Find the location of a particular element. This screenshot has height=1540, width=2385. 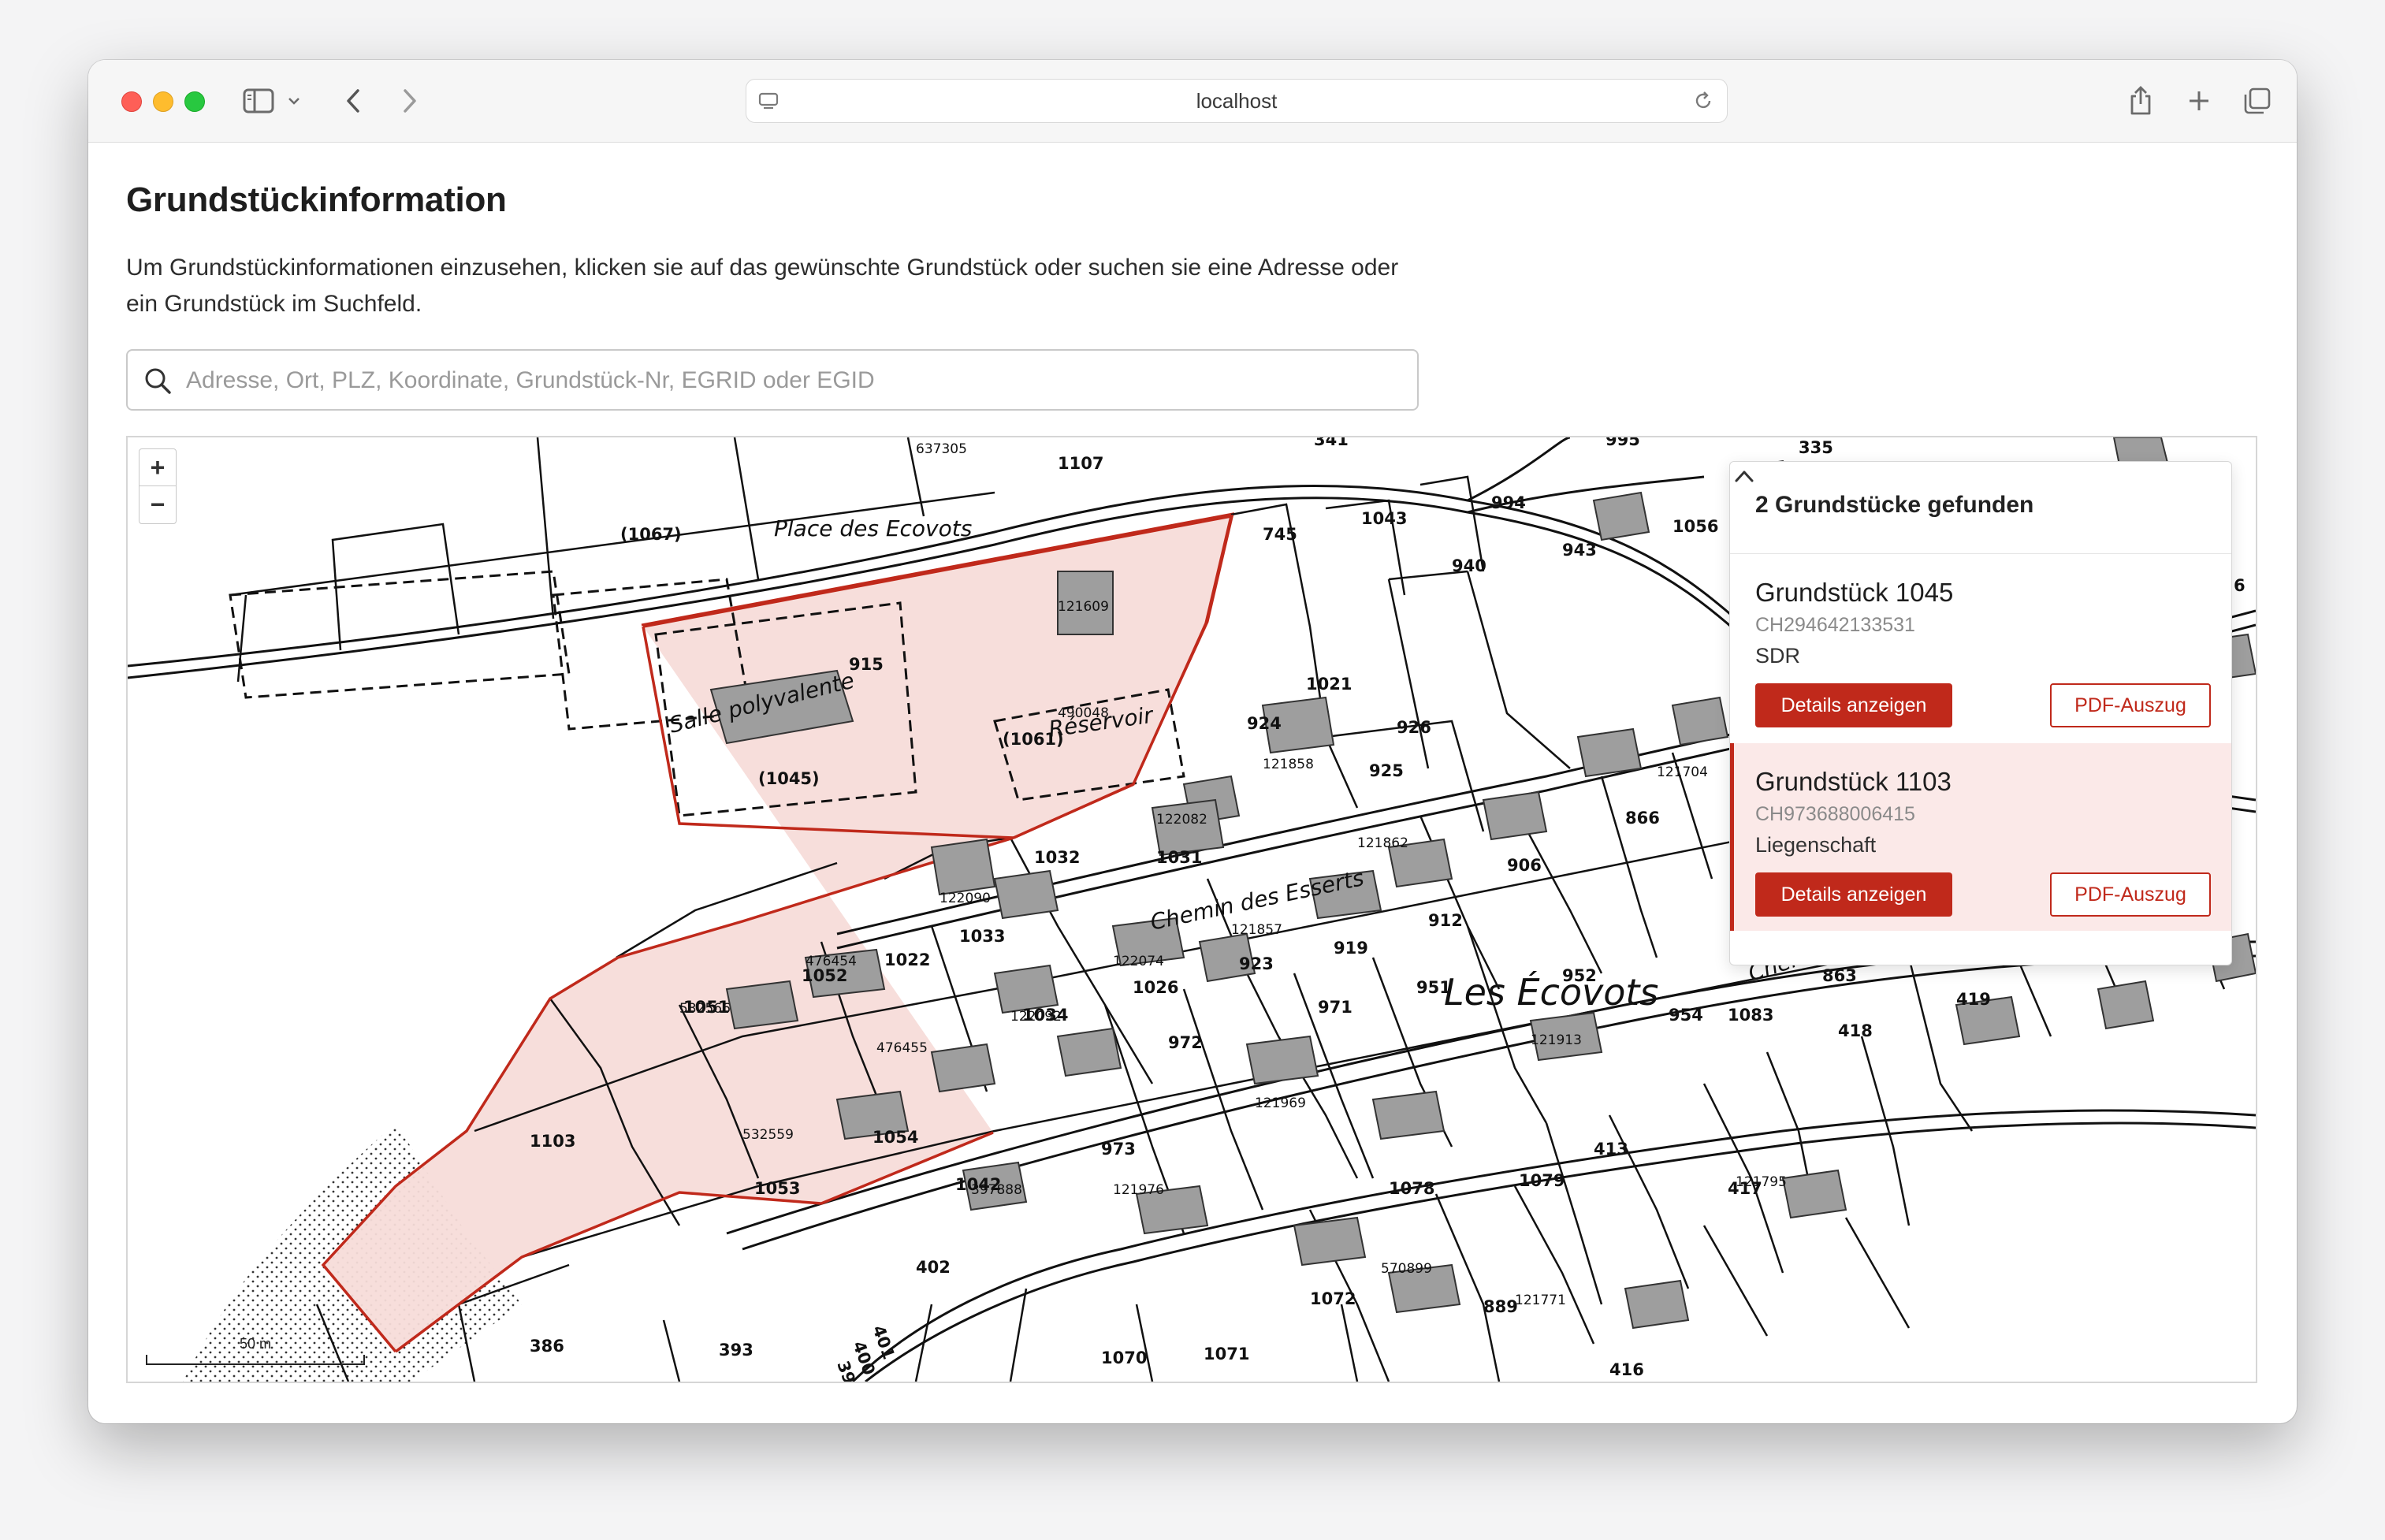

svg-text: 335 is located at coordinates (1816, 447).